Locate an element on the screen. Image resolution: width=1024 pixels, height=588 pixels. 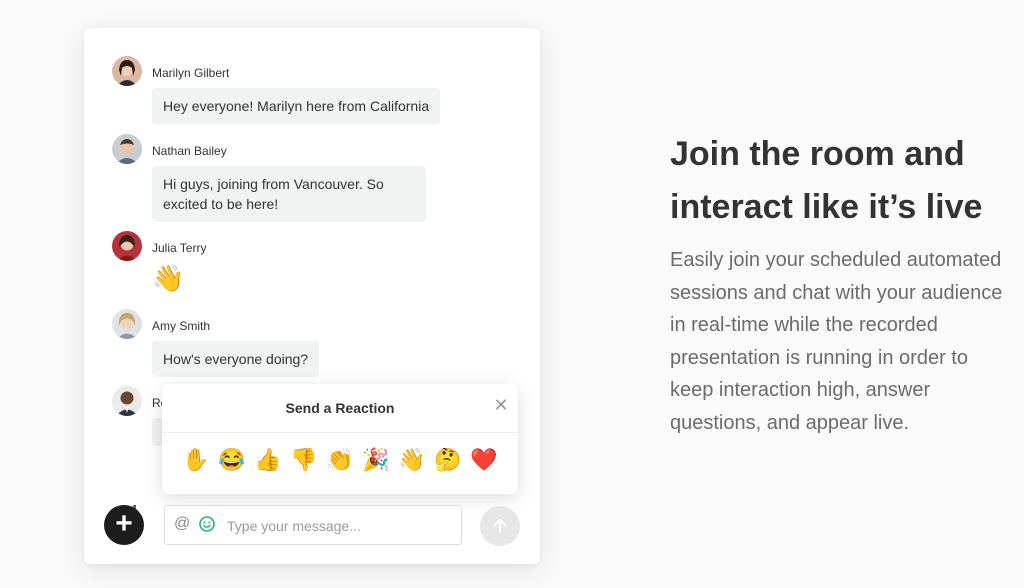
message-bubble: How's everyone doing? is located at coordinates (236, 359).